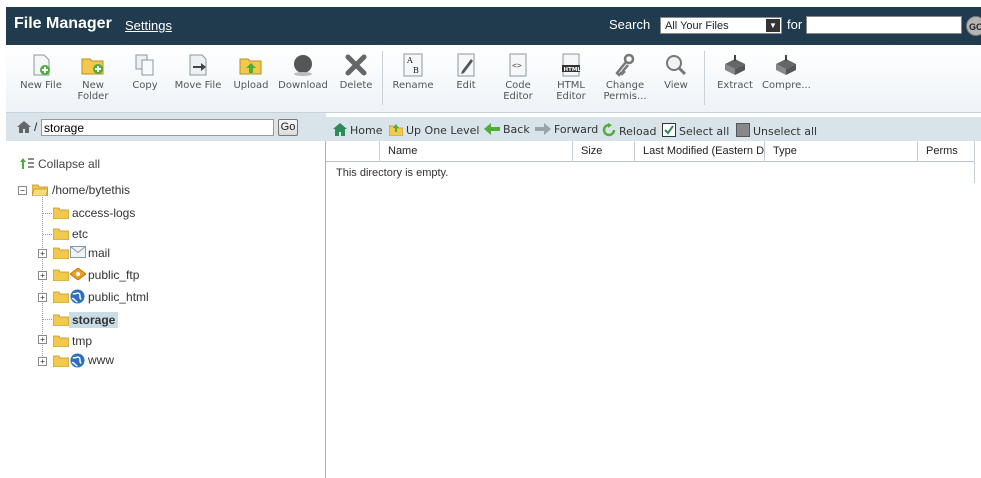 The width and height of the screenshot is (981, 478). Describe the element at coordinates (571, 96) in the screenshot. I see `html-editor-label-2: Editor` at that location.